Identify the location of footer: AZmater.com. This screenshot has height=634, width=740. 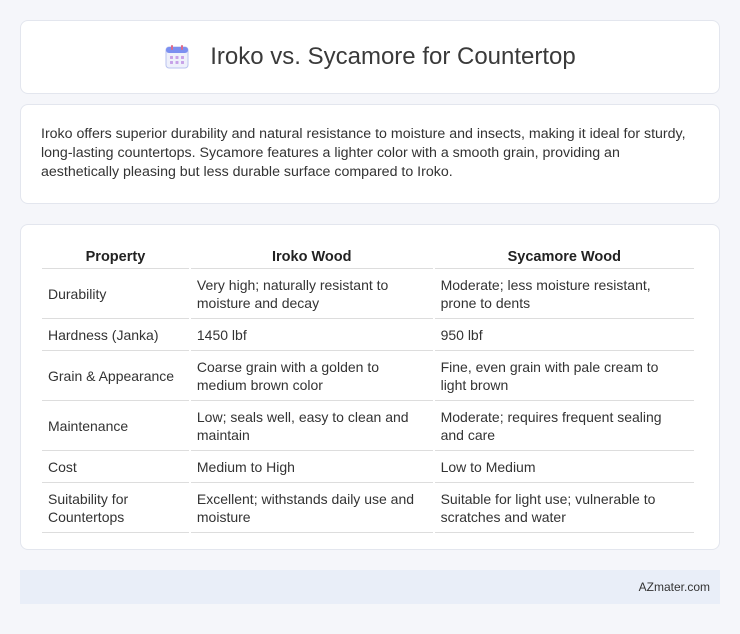
(370, 587).